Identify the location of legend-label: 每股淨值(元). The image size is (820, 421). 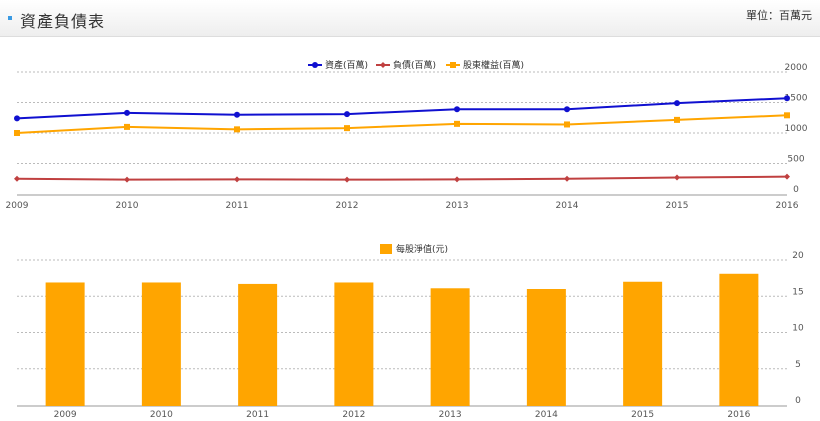
(422, 249).